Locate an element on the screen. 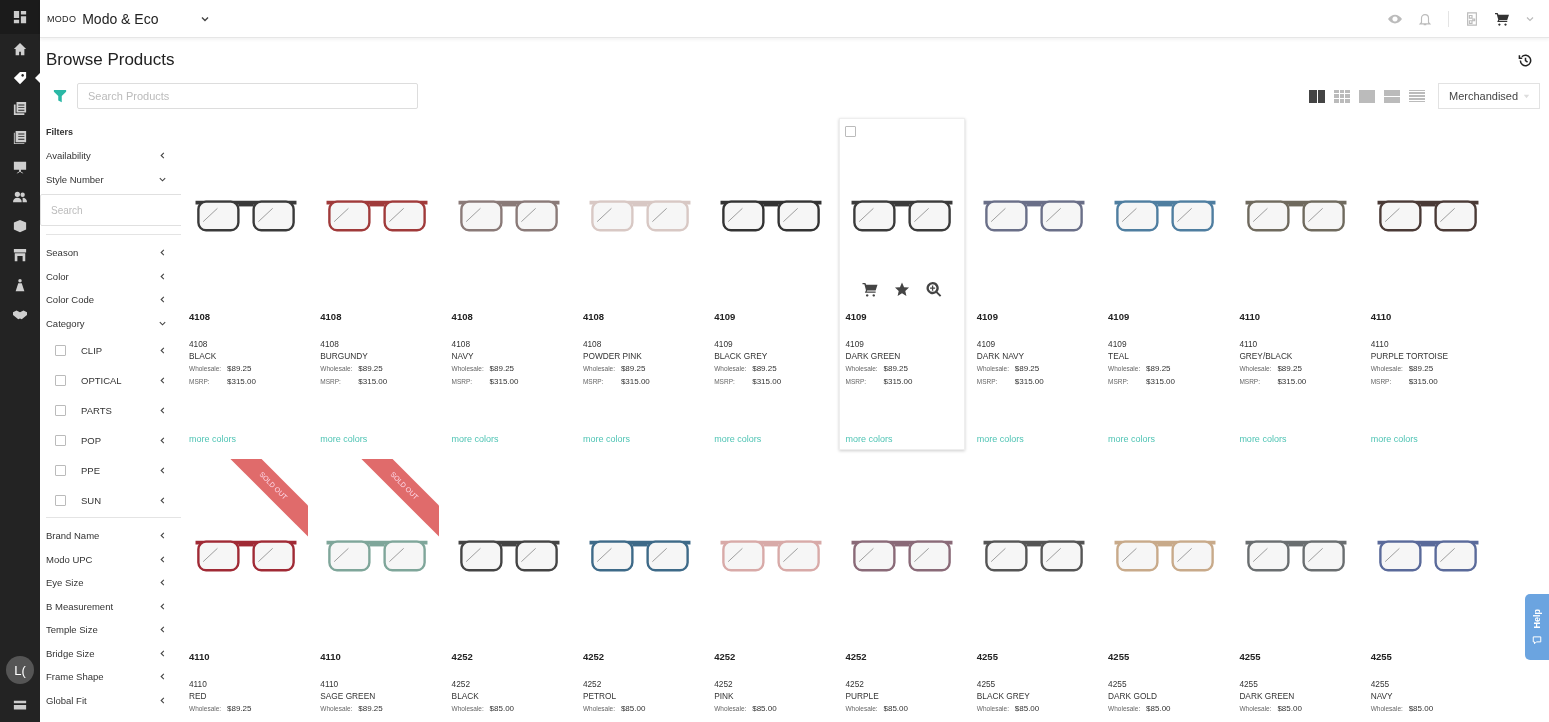 The width and height of the screenshot is (1549, 722). color-name: PURPLE TORTOISE is located at coordinates (1409, 356).